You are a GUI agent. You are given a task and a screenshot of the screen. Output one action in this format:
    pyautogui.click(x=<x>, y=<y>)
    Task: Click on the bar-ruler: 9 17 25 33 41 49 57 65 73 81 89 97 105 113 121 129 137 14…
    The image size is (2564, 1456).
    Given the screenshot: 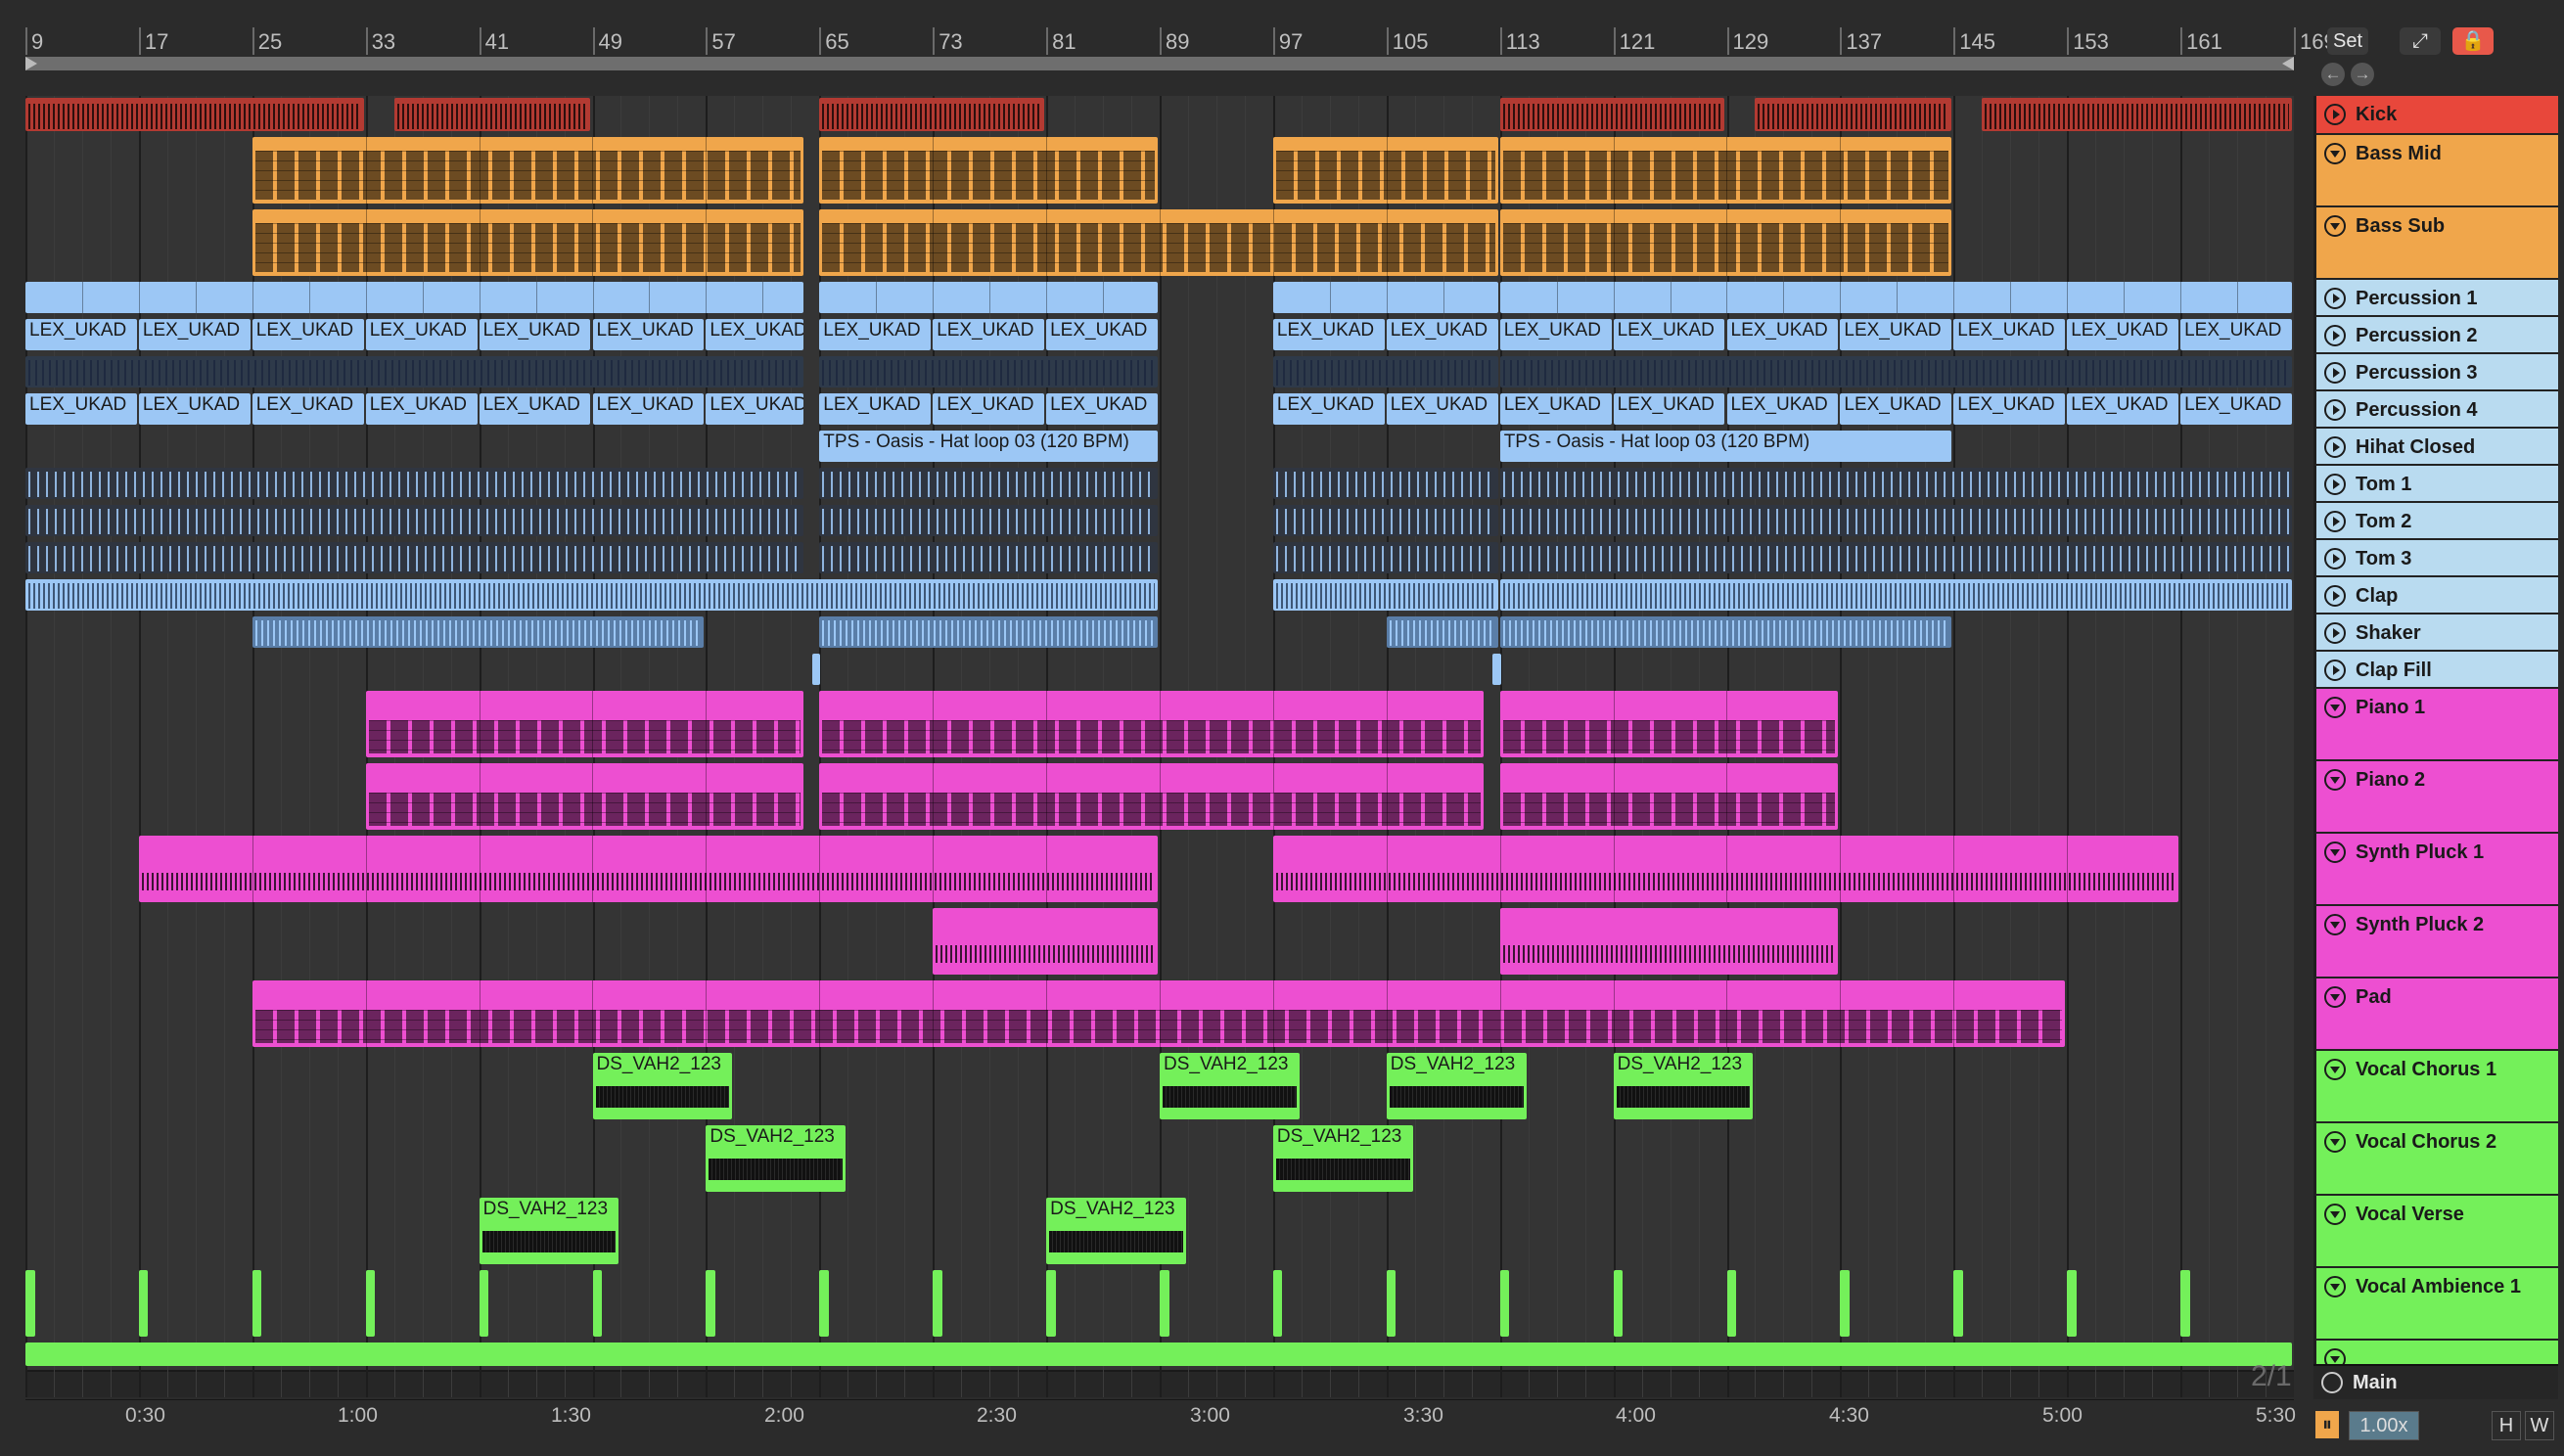 What is the action you would take?
    pyautogui.click(x=1180, y=43)
    